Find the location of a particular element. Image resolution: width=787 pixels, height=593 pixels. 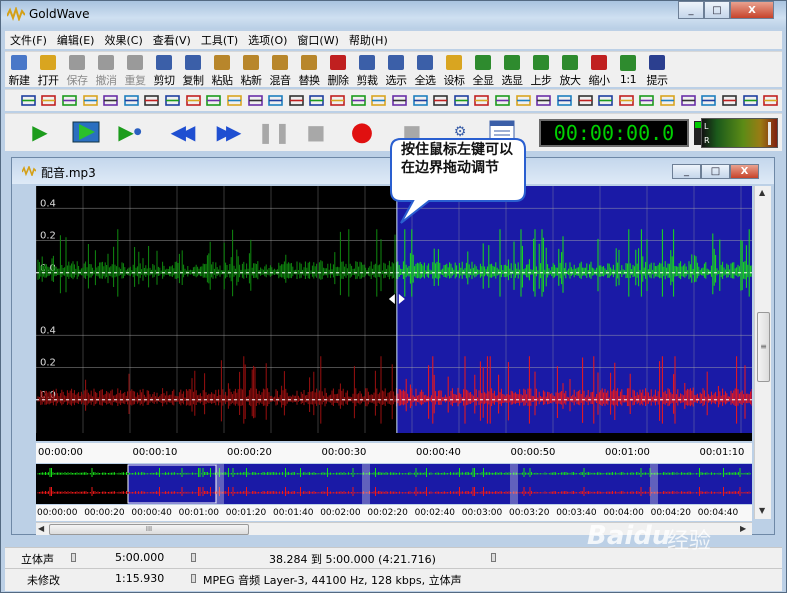

doc-minimize-button: _ is located at coordinates (686, 171).